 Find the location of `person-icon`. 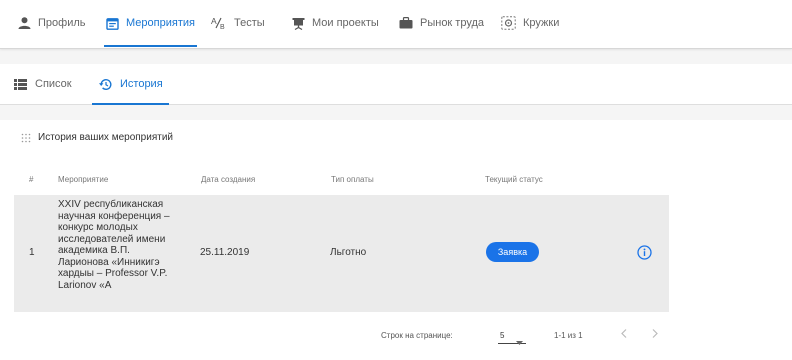

person-icon is located at coordinates (24, 23).